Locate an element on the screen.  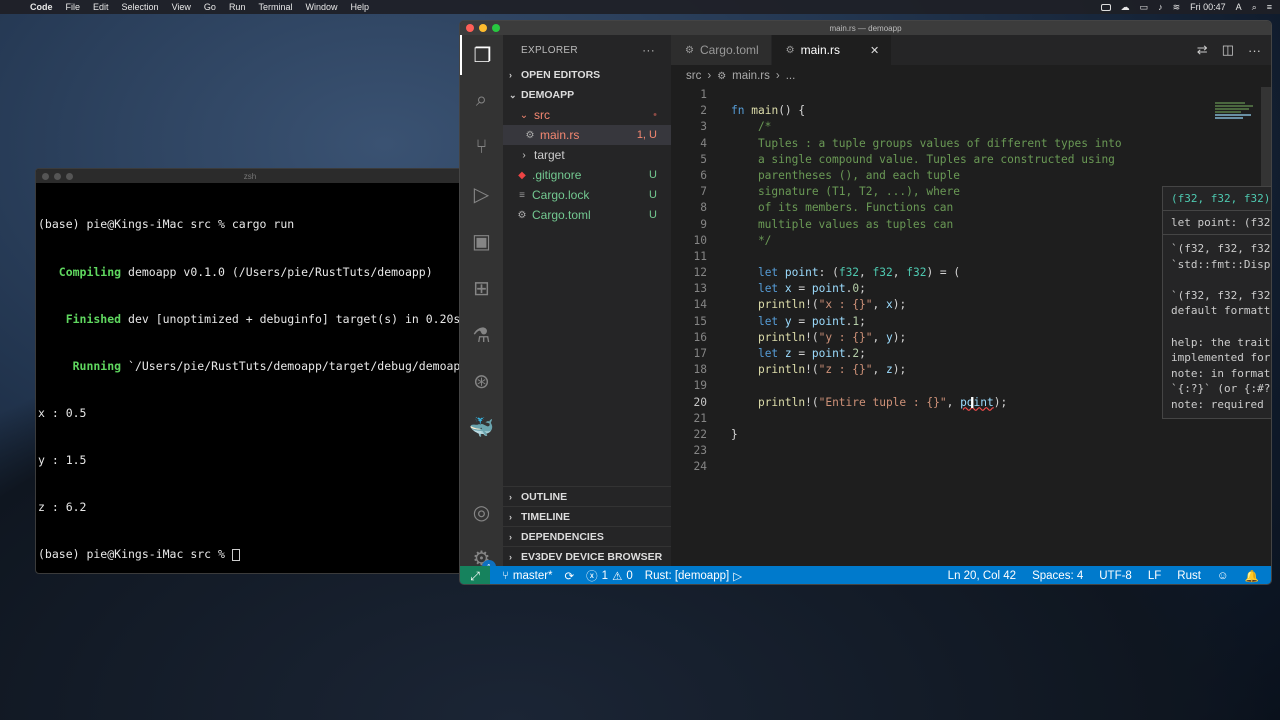
problems-indicator: ⓧ 1 ⚠ 0 is located at coordinates (609, 576).